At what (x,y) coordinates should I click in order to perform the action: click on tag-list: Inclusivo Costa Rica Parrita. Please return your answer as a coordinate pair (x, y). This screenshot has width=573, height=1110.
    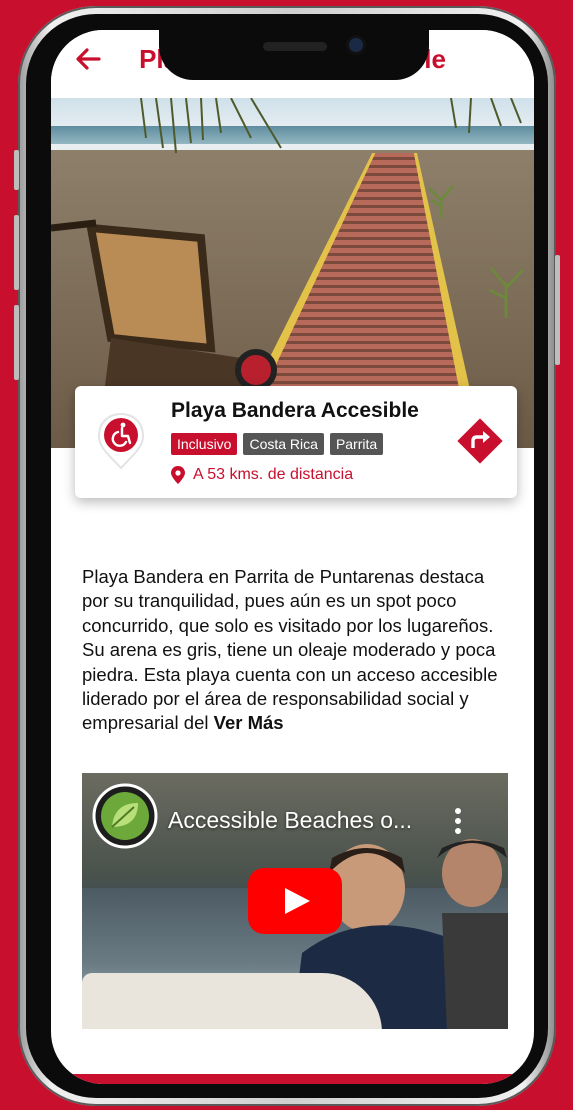
    Looking at the image, I should click on (277, 444).